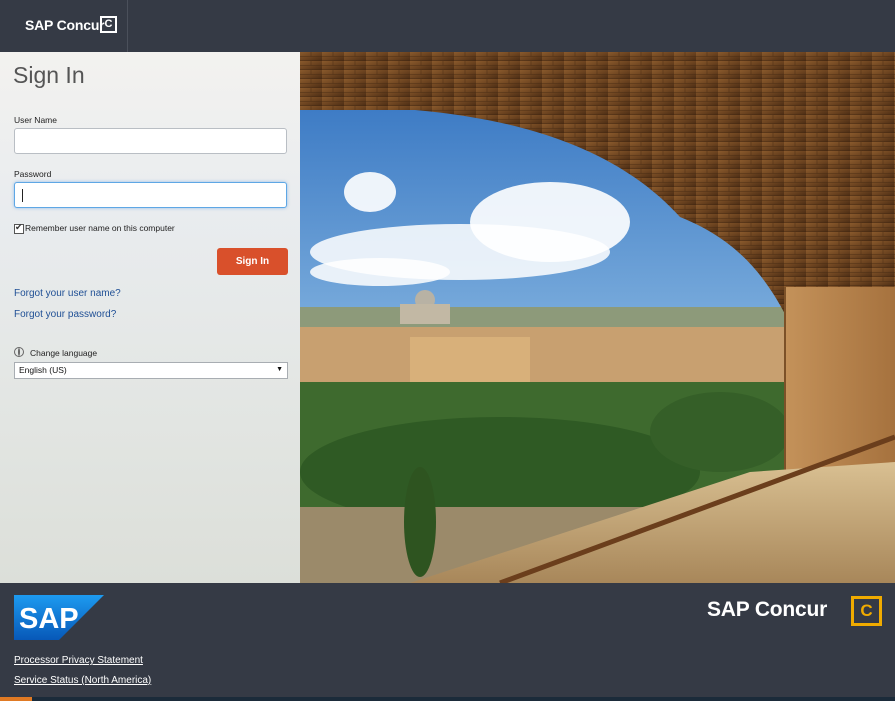 The image size is (895, 701). What do you see at coordinates (49, 619) in the screenshot?
I see `sap-logo-text: SAP` at bounding box center [49, 619].